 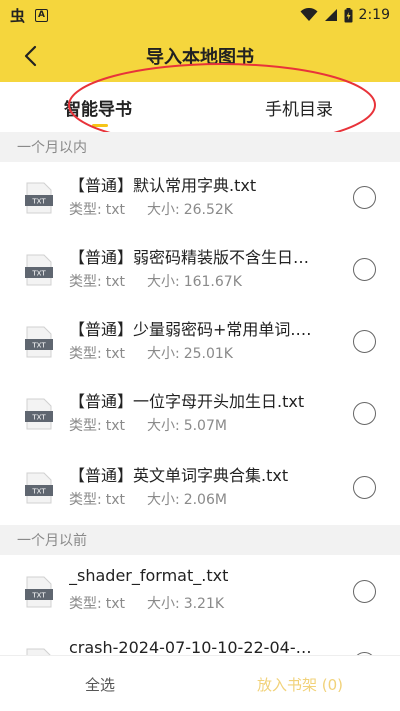 What do you see at coordinates (205, 426) in the screenshot?
I see `file-size: 5.07M` at bounding box center [205, 426].